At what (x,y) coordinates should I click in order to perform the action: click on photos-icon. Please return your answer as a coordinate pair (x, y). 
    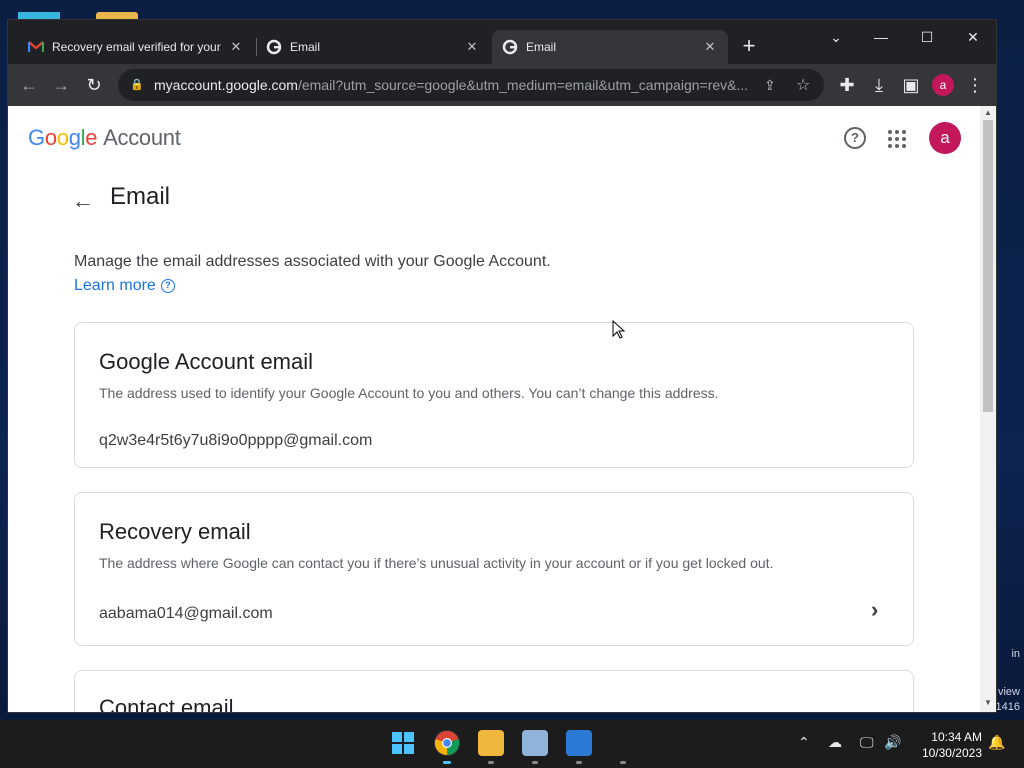
    Looking at the image, I should click on (579, 743).